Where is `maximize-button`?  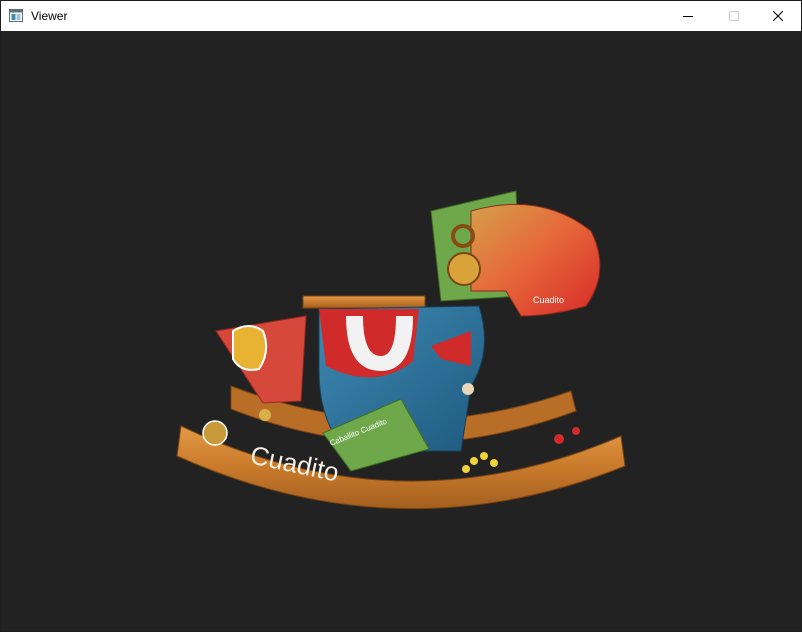
maximize-button is located at coordinates (734, 16).